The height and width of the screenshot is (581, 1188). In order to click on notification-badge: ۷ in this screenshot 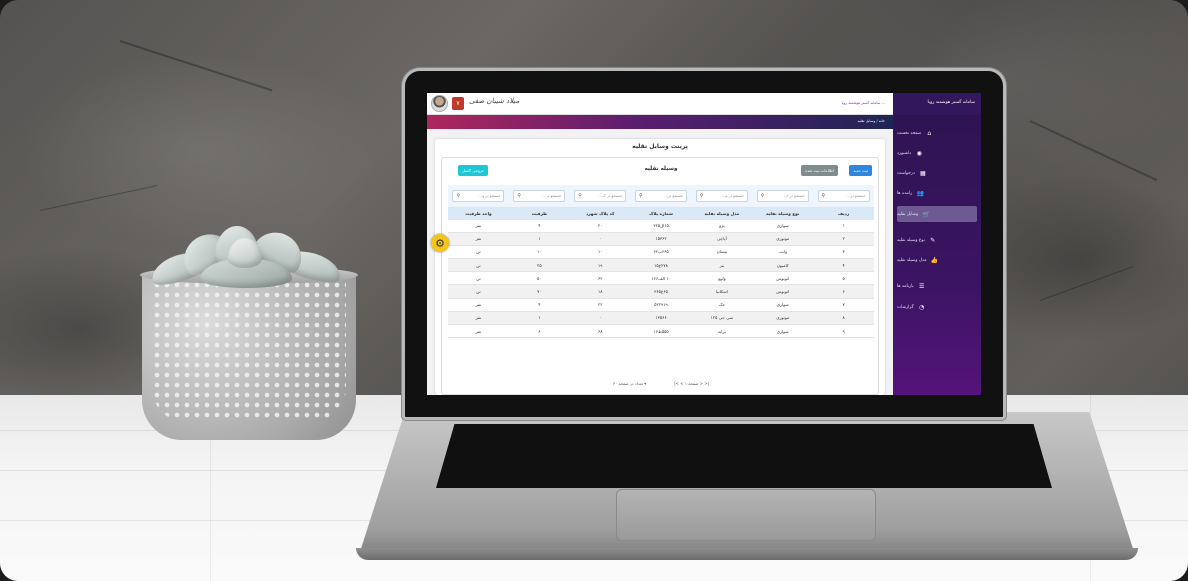, I will do `click(458, 103)`.